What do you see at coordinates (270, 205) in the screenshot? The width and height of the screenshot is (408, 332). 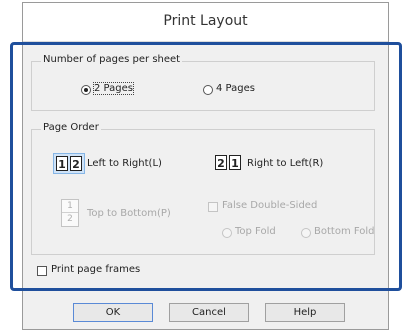 I see `false-double-sided-label: False Double-Sided` at bounding box center [270, 205].